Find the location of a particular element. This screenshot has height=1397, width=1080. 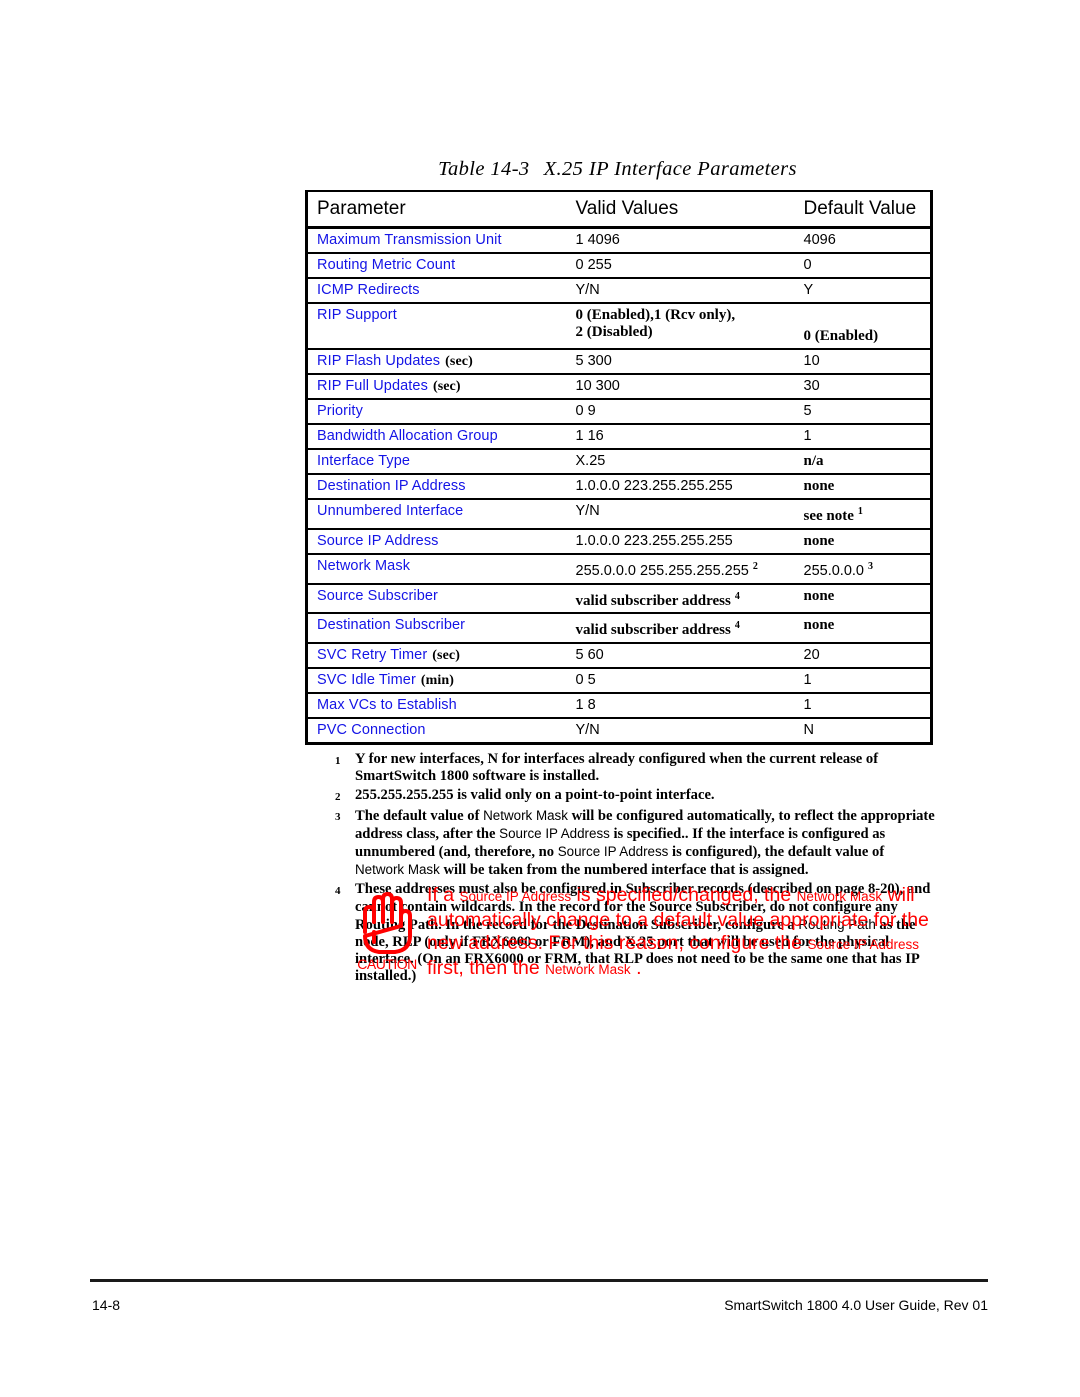

valid-values-text: 5 60 is located at coordinates (589, 655).